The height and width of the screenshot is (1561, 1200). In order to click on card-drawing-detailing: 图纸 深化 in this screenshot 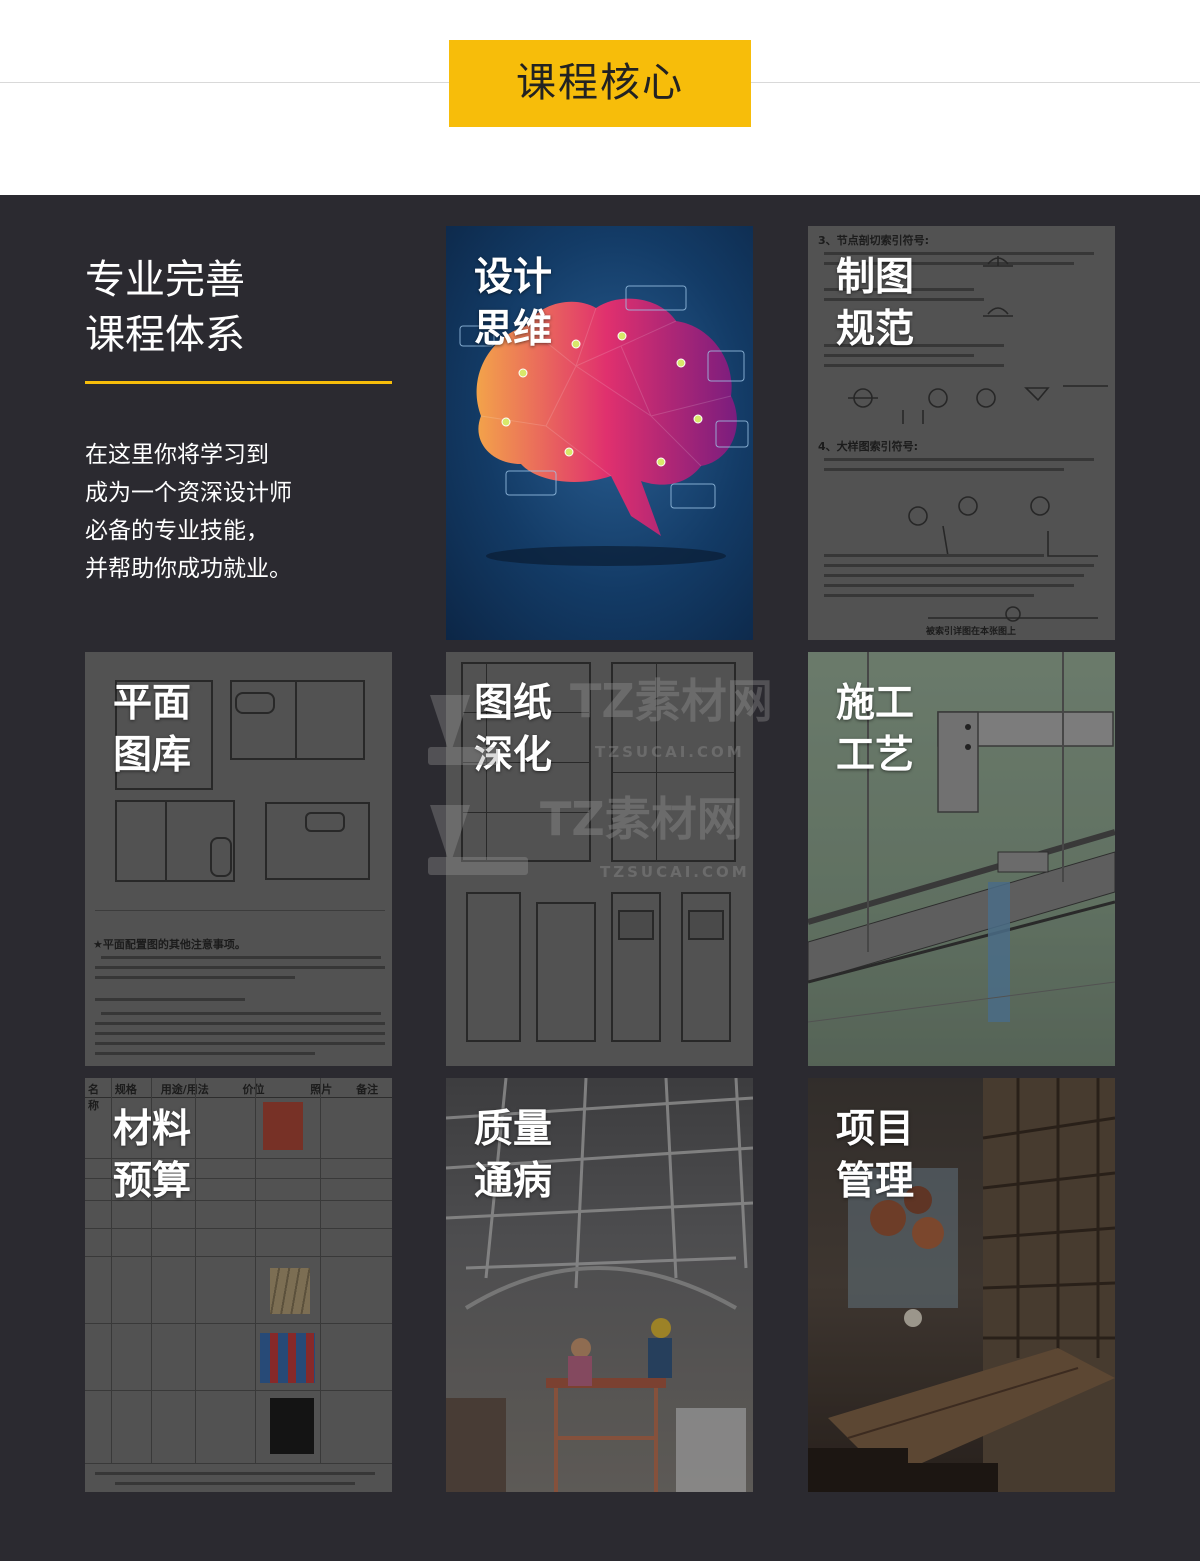, I will do `click(599, 859)`.